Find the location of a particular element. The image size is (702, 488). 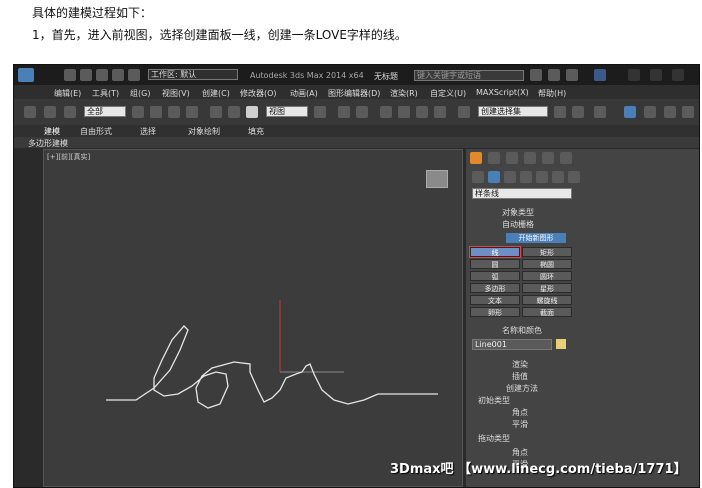

rotate-icon is located at coordinates (234, 112).